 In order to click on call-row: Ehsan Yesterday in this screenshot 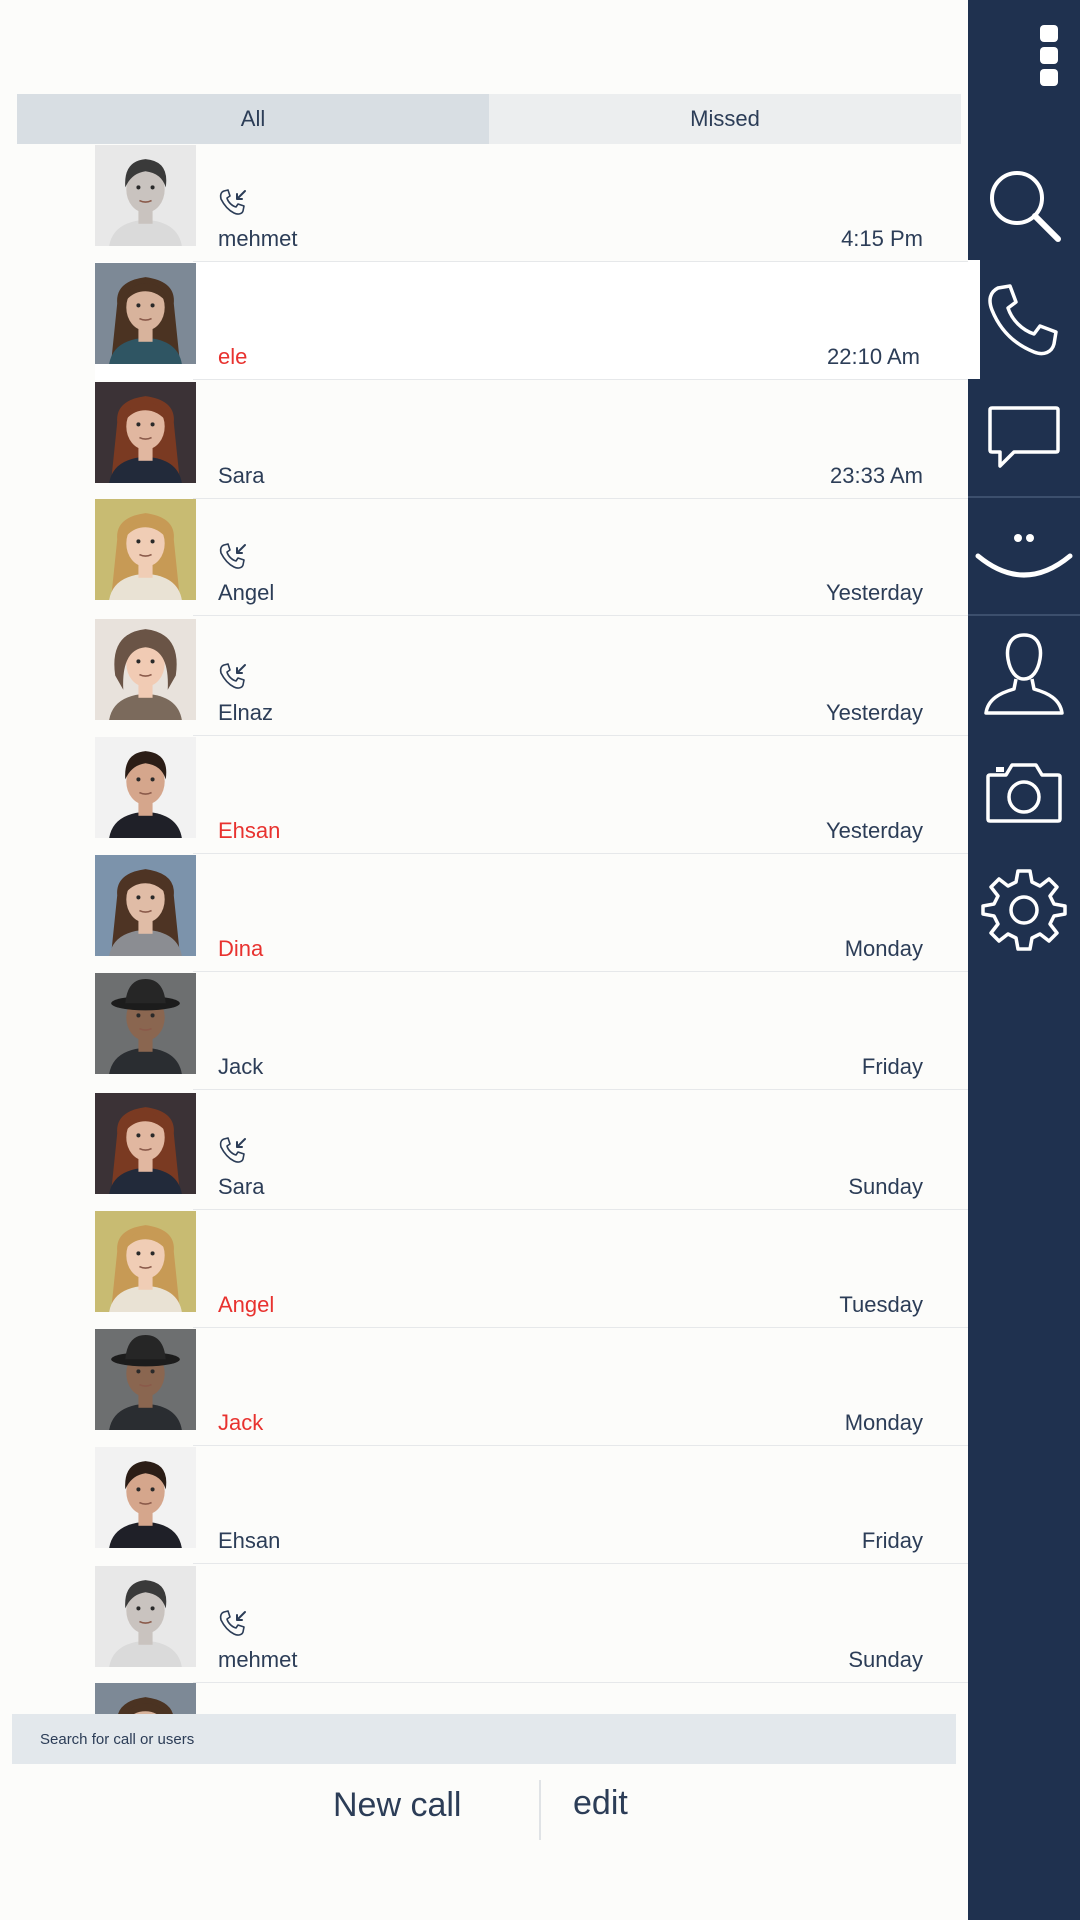, I will do `click(537, 795)`.